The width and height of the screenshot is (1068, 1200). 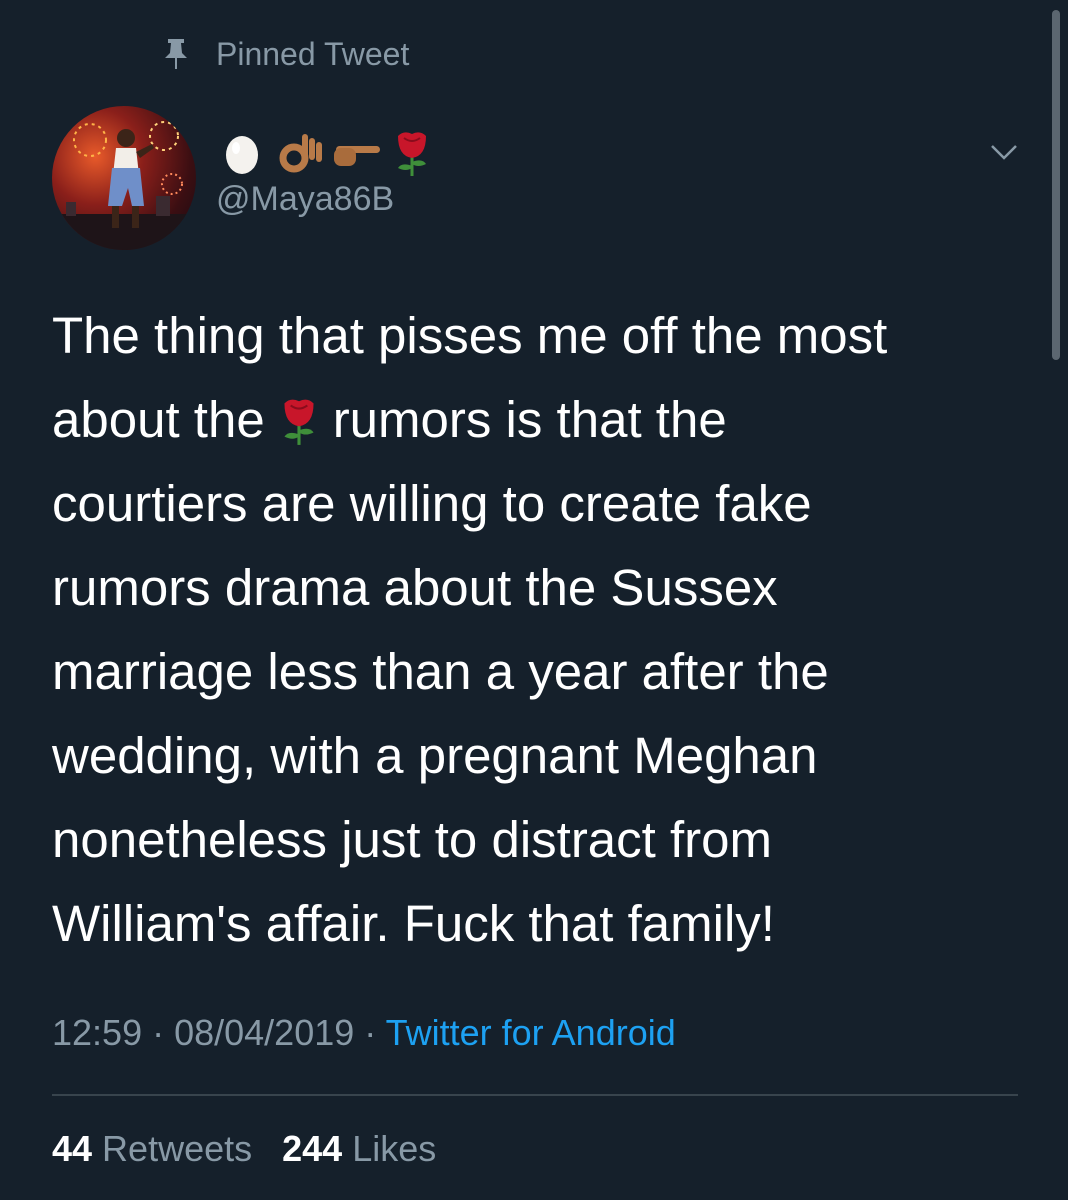 I want to click on ok-hand-emoji-icon, so click(x=300, y=153).